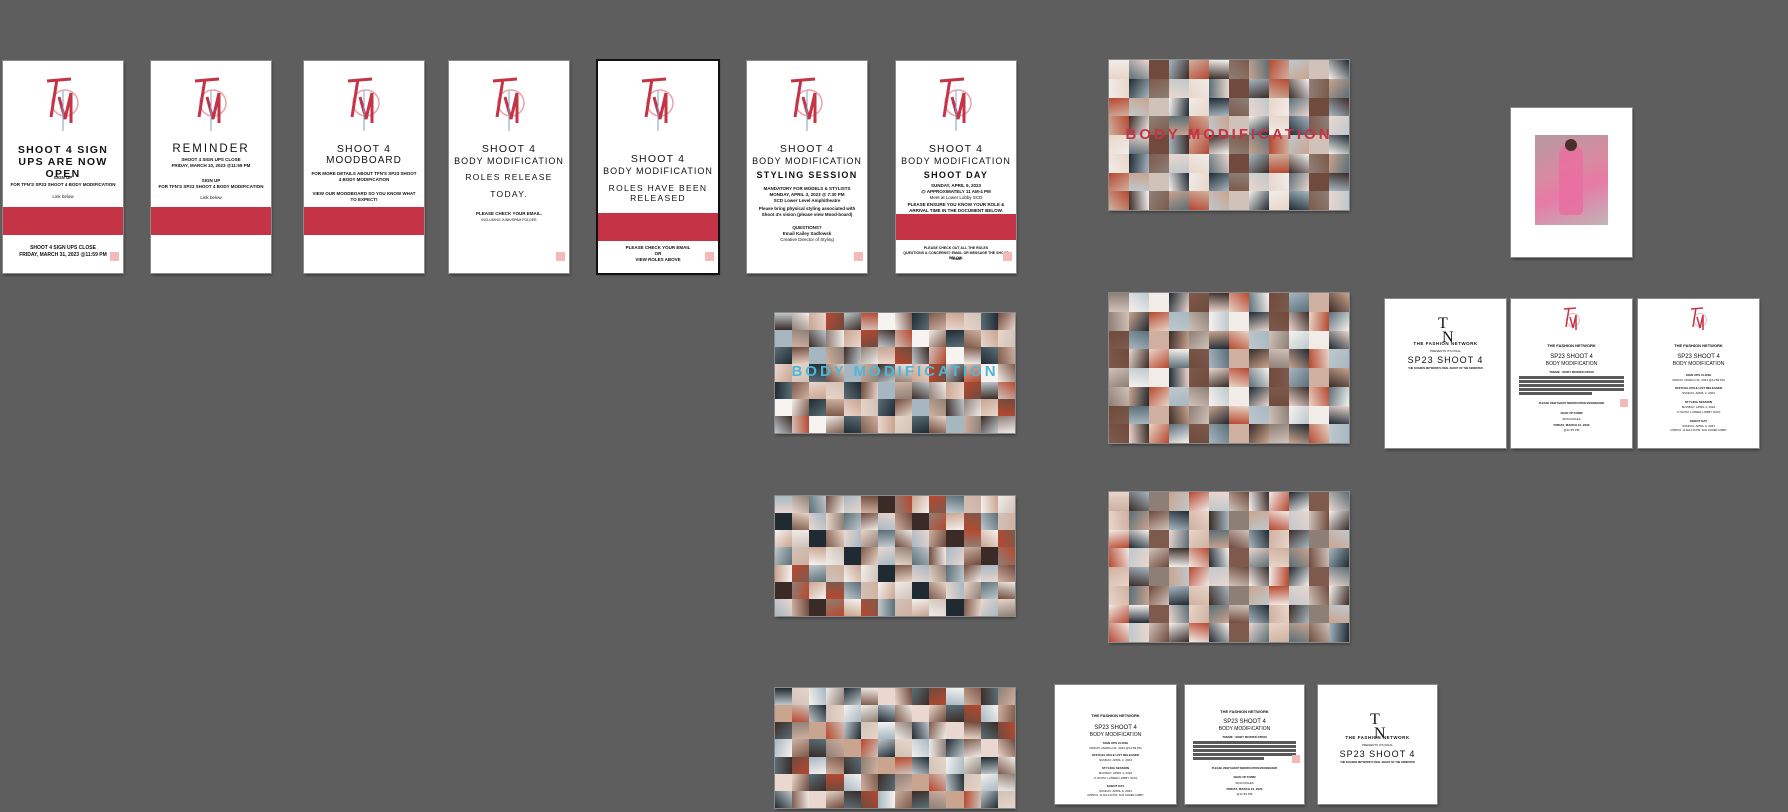 The image size is (1788, 812). What do you see at coordinates (1698, 430) in the screenshot?
I see `shoot-day-time: APPROX. 11 AM-4:00 PM, SCD LOWER LOBBY` at bounding box center [1698, 430].